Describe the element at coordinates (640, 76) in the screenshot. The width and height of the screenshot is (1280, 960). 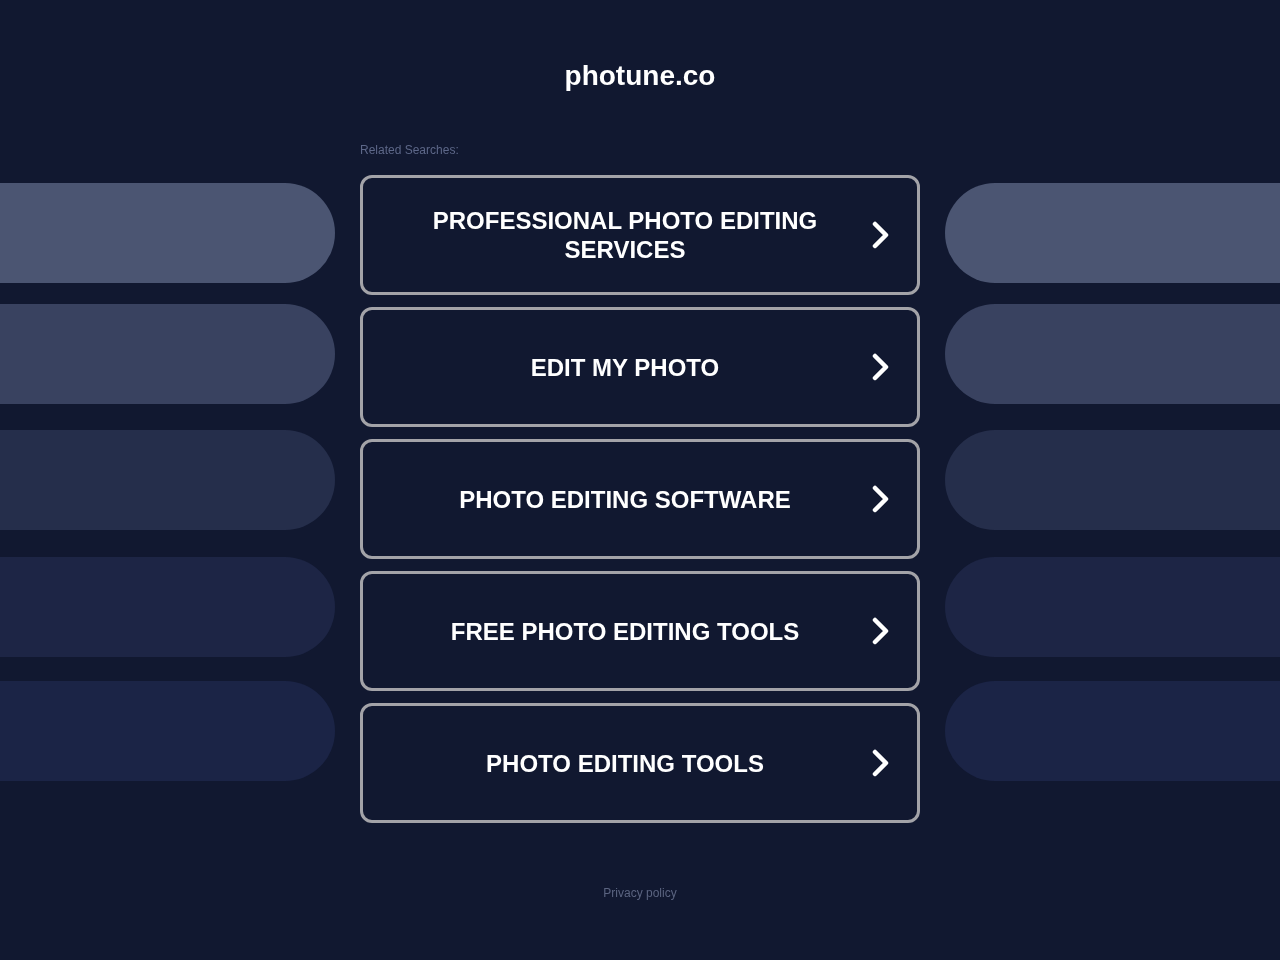
I see `site-title: photune.co` at that location.